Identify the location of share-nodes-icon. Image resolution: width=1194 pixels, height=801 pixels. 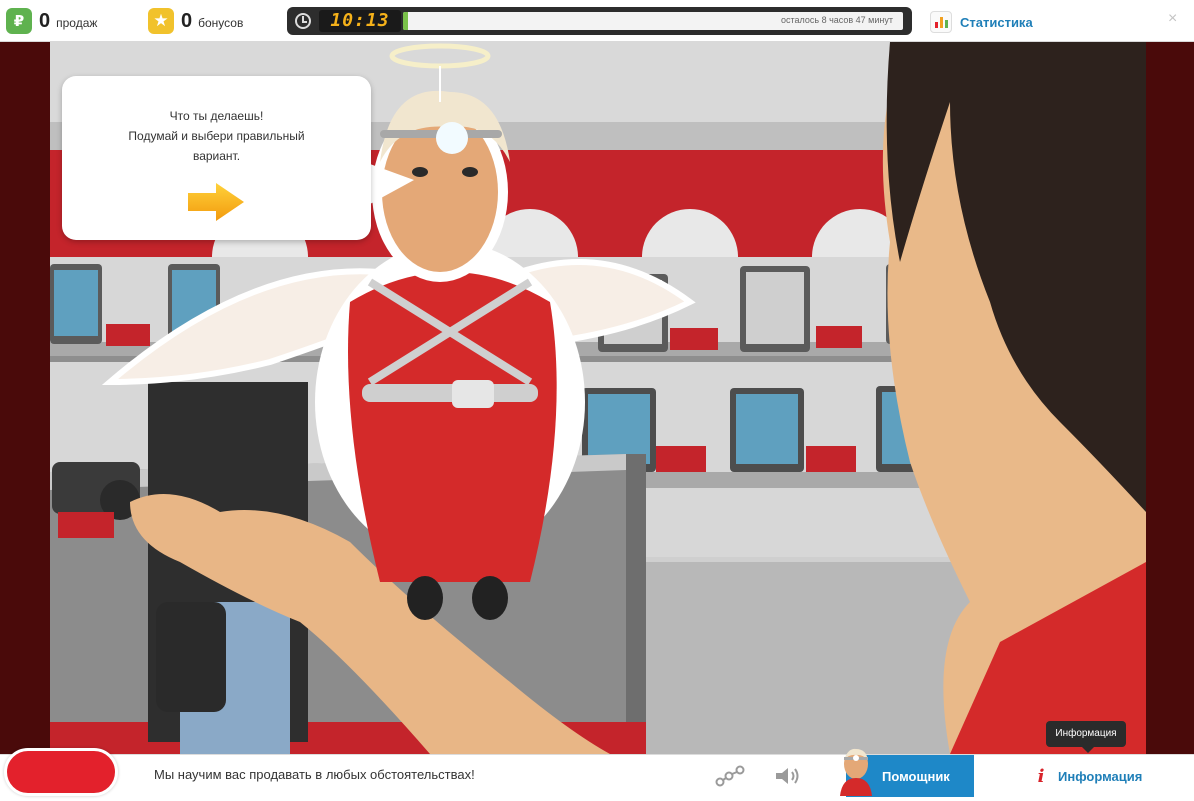
(730, 776).